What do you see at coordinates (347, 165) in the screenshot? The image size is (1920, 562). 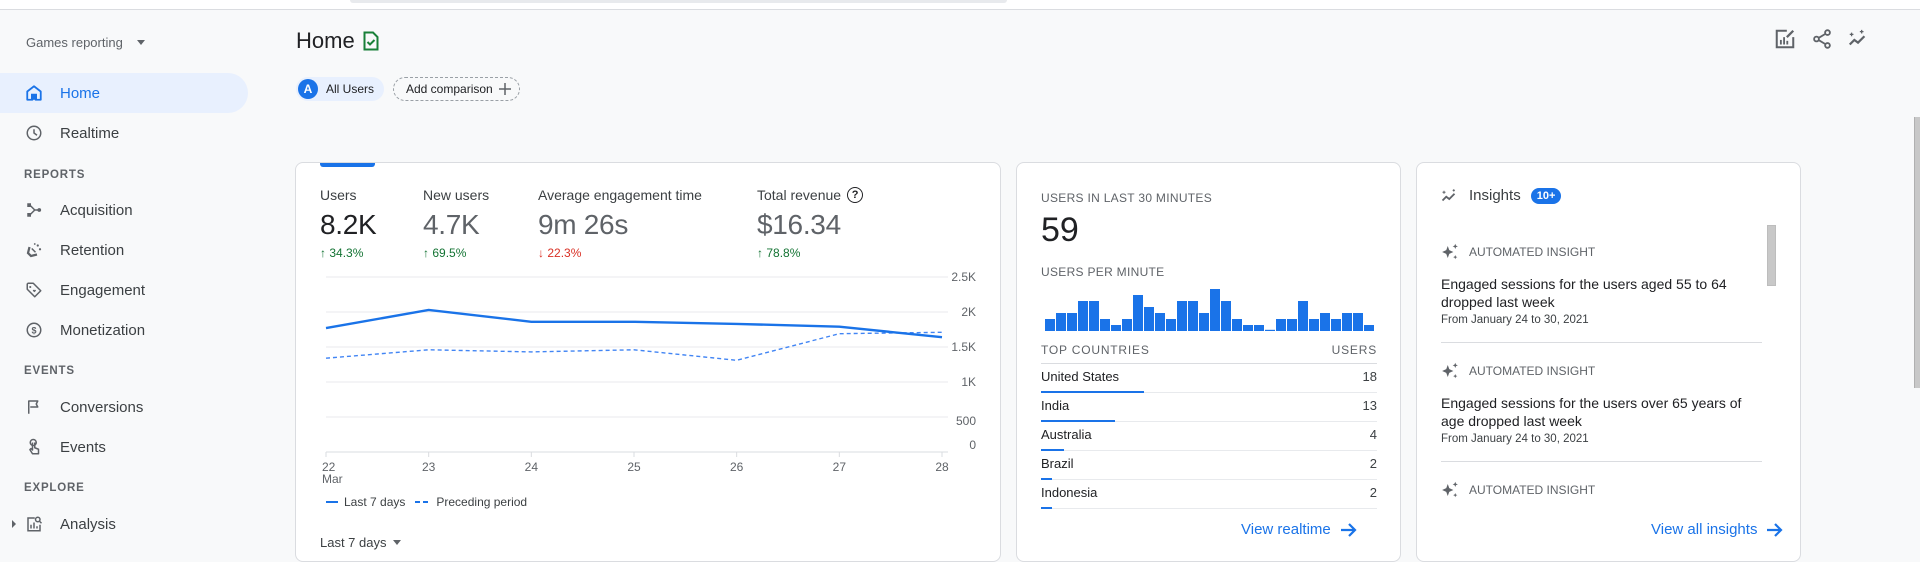 I see `selected-metric-indicator` at bounding box center [347, 165].